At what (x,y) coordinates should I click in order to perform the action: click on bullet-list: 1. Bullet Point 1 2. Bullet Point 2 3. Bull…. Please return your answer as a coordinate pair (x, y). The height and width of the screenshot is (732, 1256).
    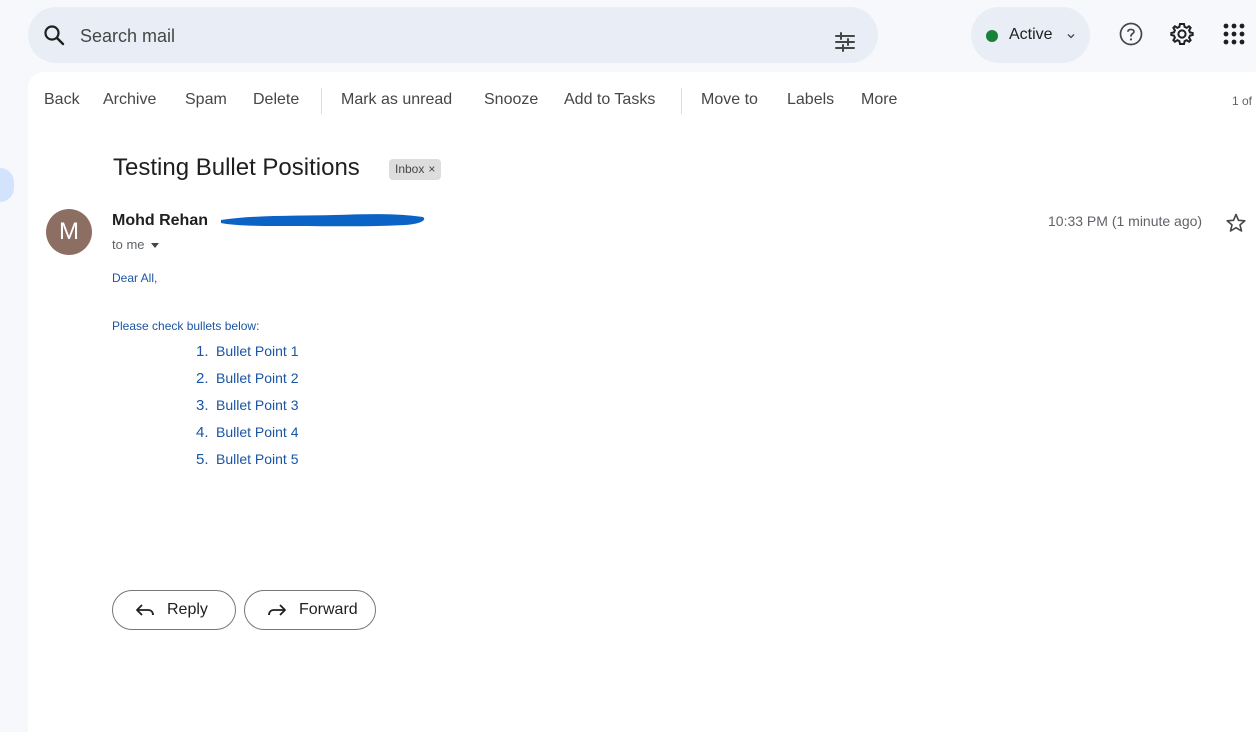
    Looking at the image, I should click on (247, 408).